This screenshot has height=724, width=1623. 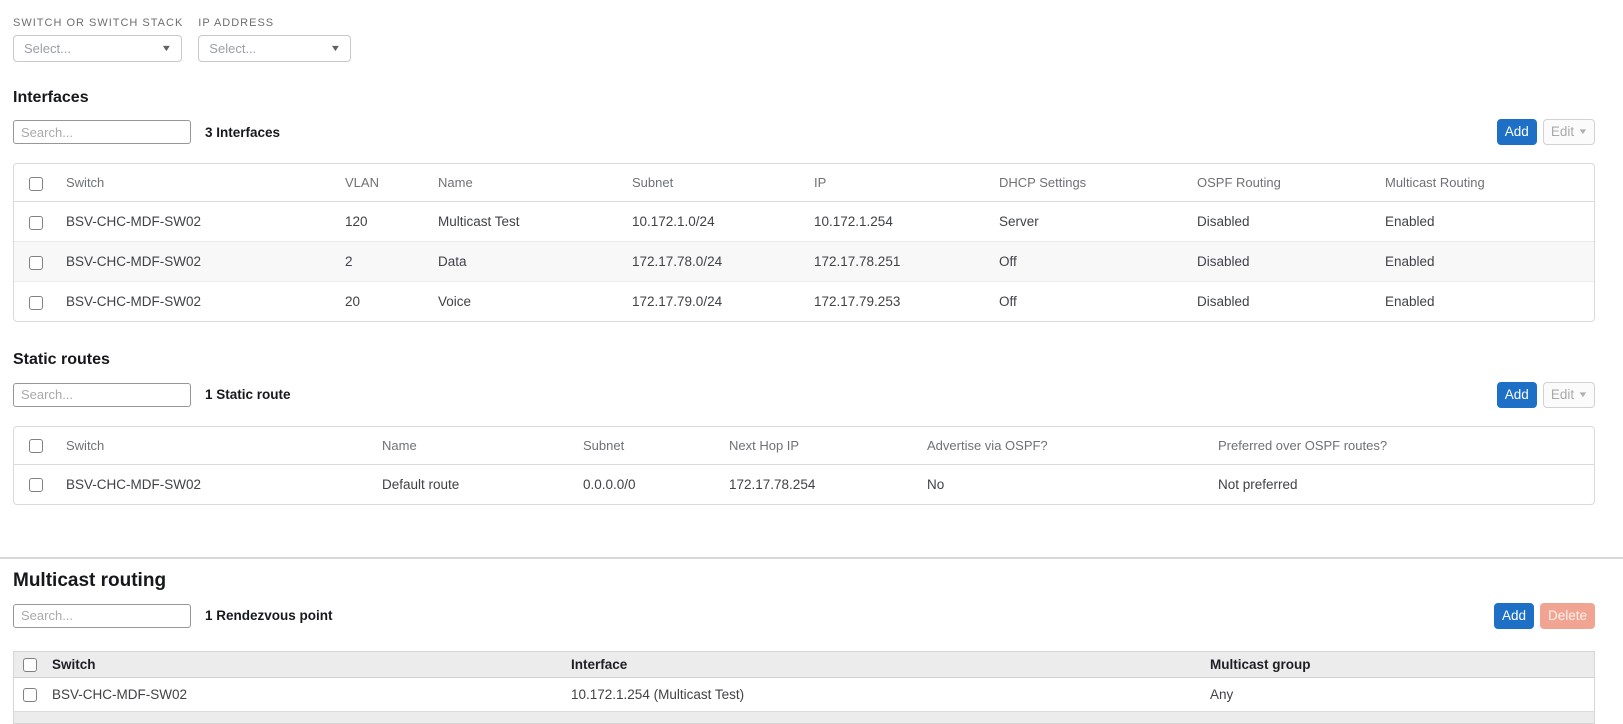 What do you see at coordinates (906, 301) in the screenshot?
I see `cell-ip: 172.17.79.253` at bounding box center [906, 301].